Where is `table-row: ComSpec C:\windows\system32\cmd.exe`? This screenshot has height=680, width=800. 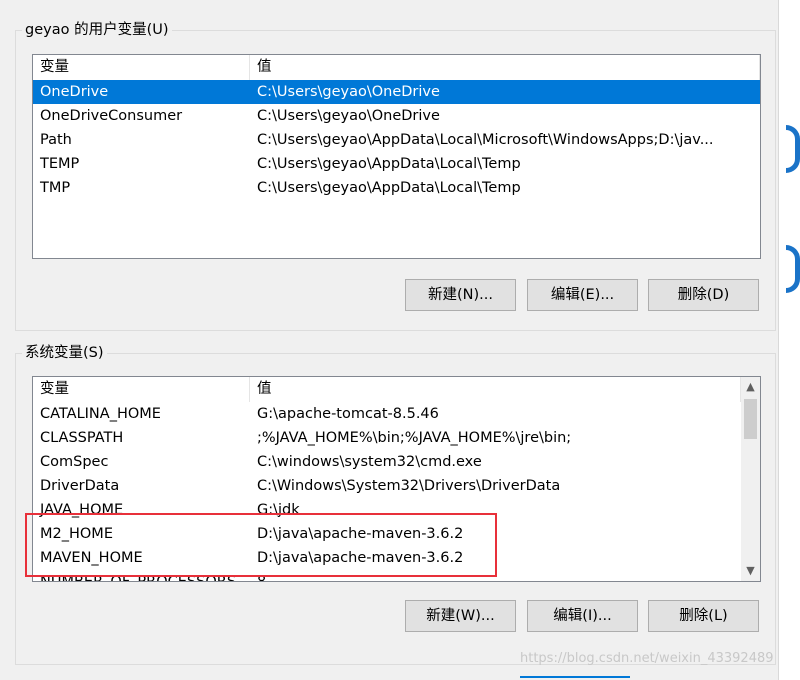 table-row: ComSpec C:\windows\system32\cmd.exe is located at coordinates (387, 462).